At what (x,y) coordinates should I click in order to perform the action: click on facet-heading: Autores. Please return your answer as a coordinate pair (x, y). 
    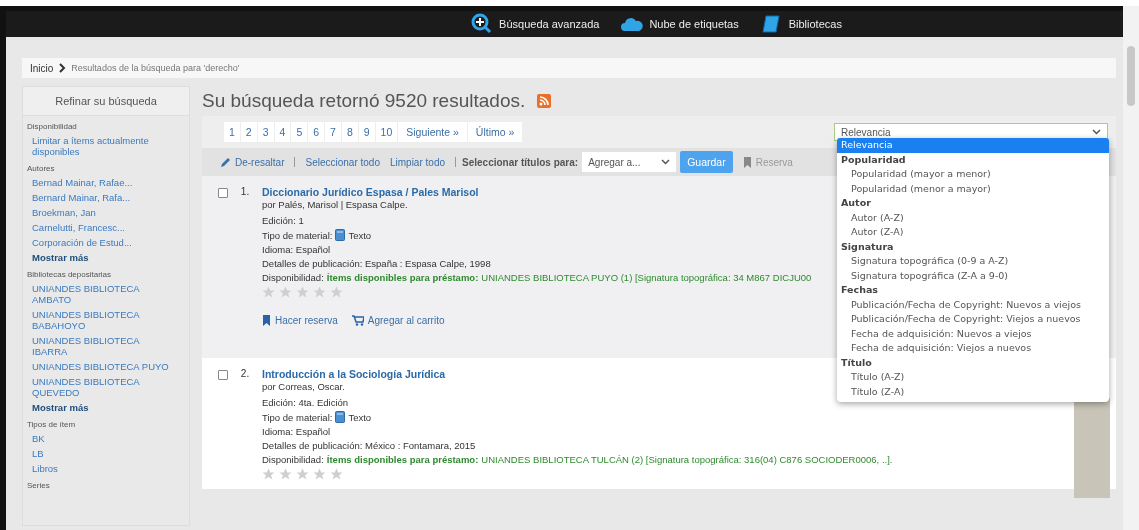
    Looking at the image, I should click on (41, 169).